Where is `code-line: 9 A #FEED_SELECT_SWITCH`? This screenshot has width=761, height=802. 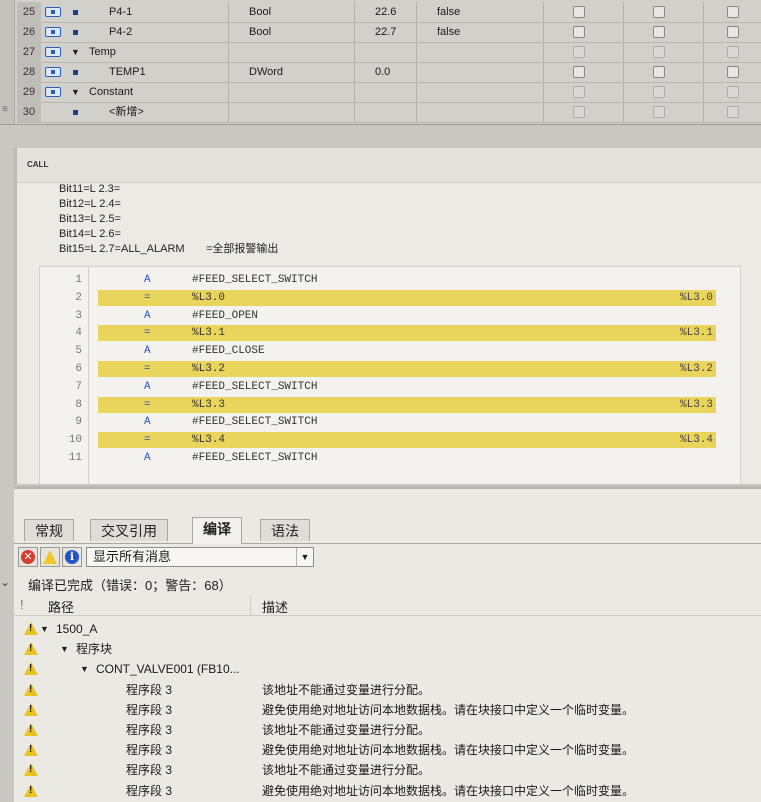
code-line: 9 A #FEED_SELECT_SWITCH is located at coordinates (390, 422).